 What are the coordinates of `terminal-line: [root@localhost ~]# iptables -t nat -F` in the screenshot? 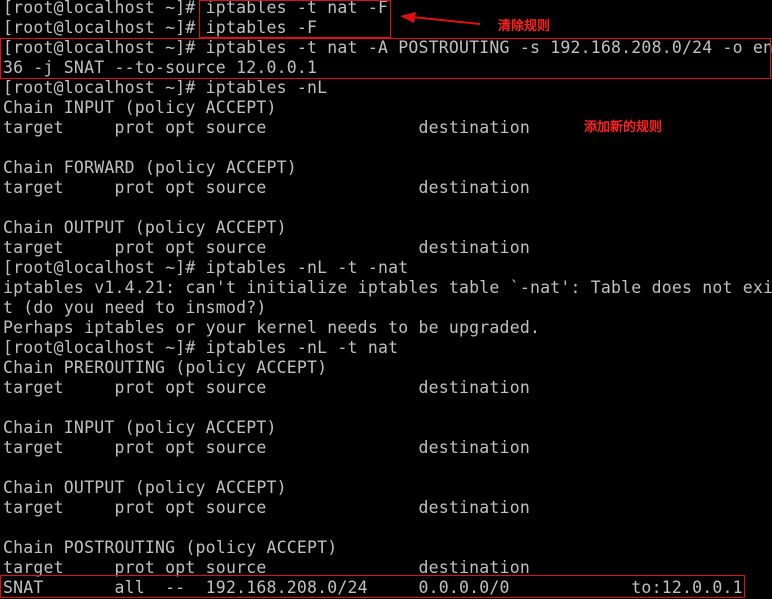 It's located at (196, 8).